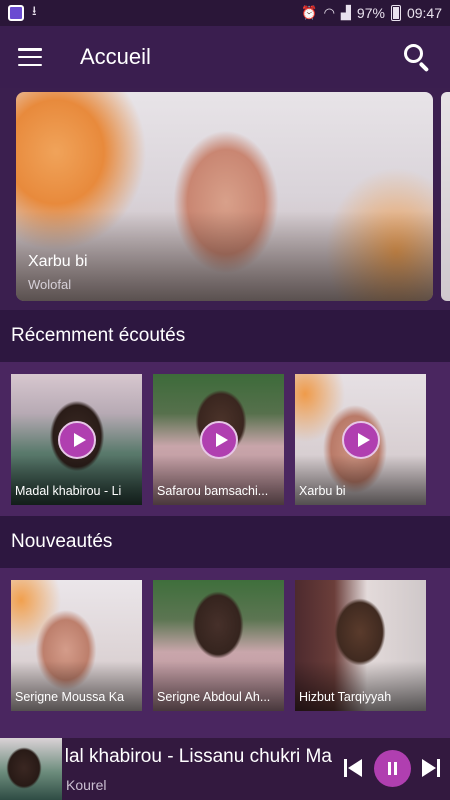 The height and width of the screenshot is (800, 450). What do you see at coordinates (417, 57) in the screenshot?
I see `search-icon` at bounding box center [417, 57].